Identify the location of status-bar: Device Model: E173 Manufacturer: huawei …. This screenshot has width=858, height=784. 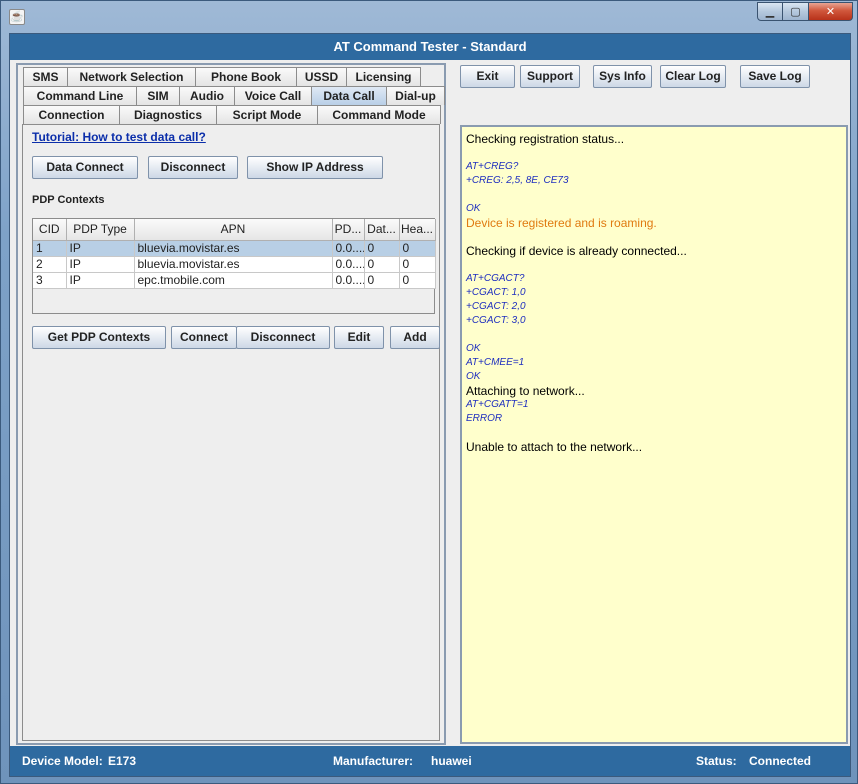
(430, 761).